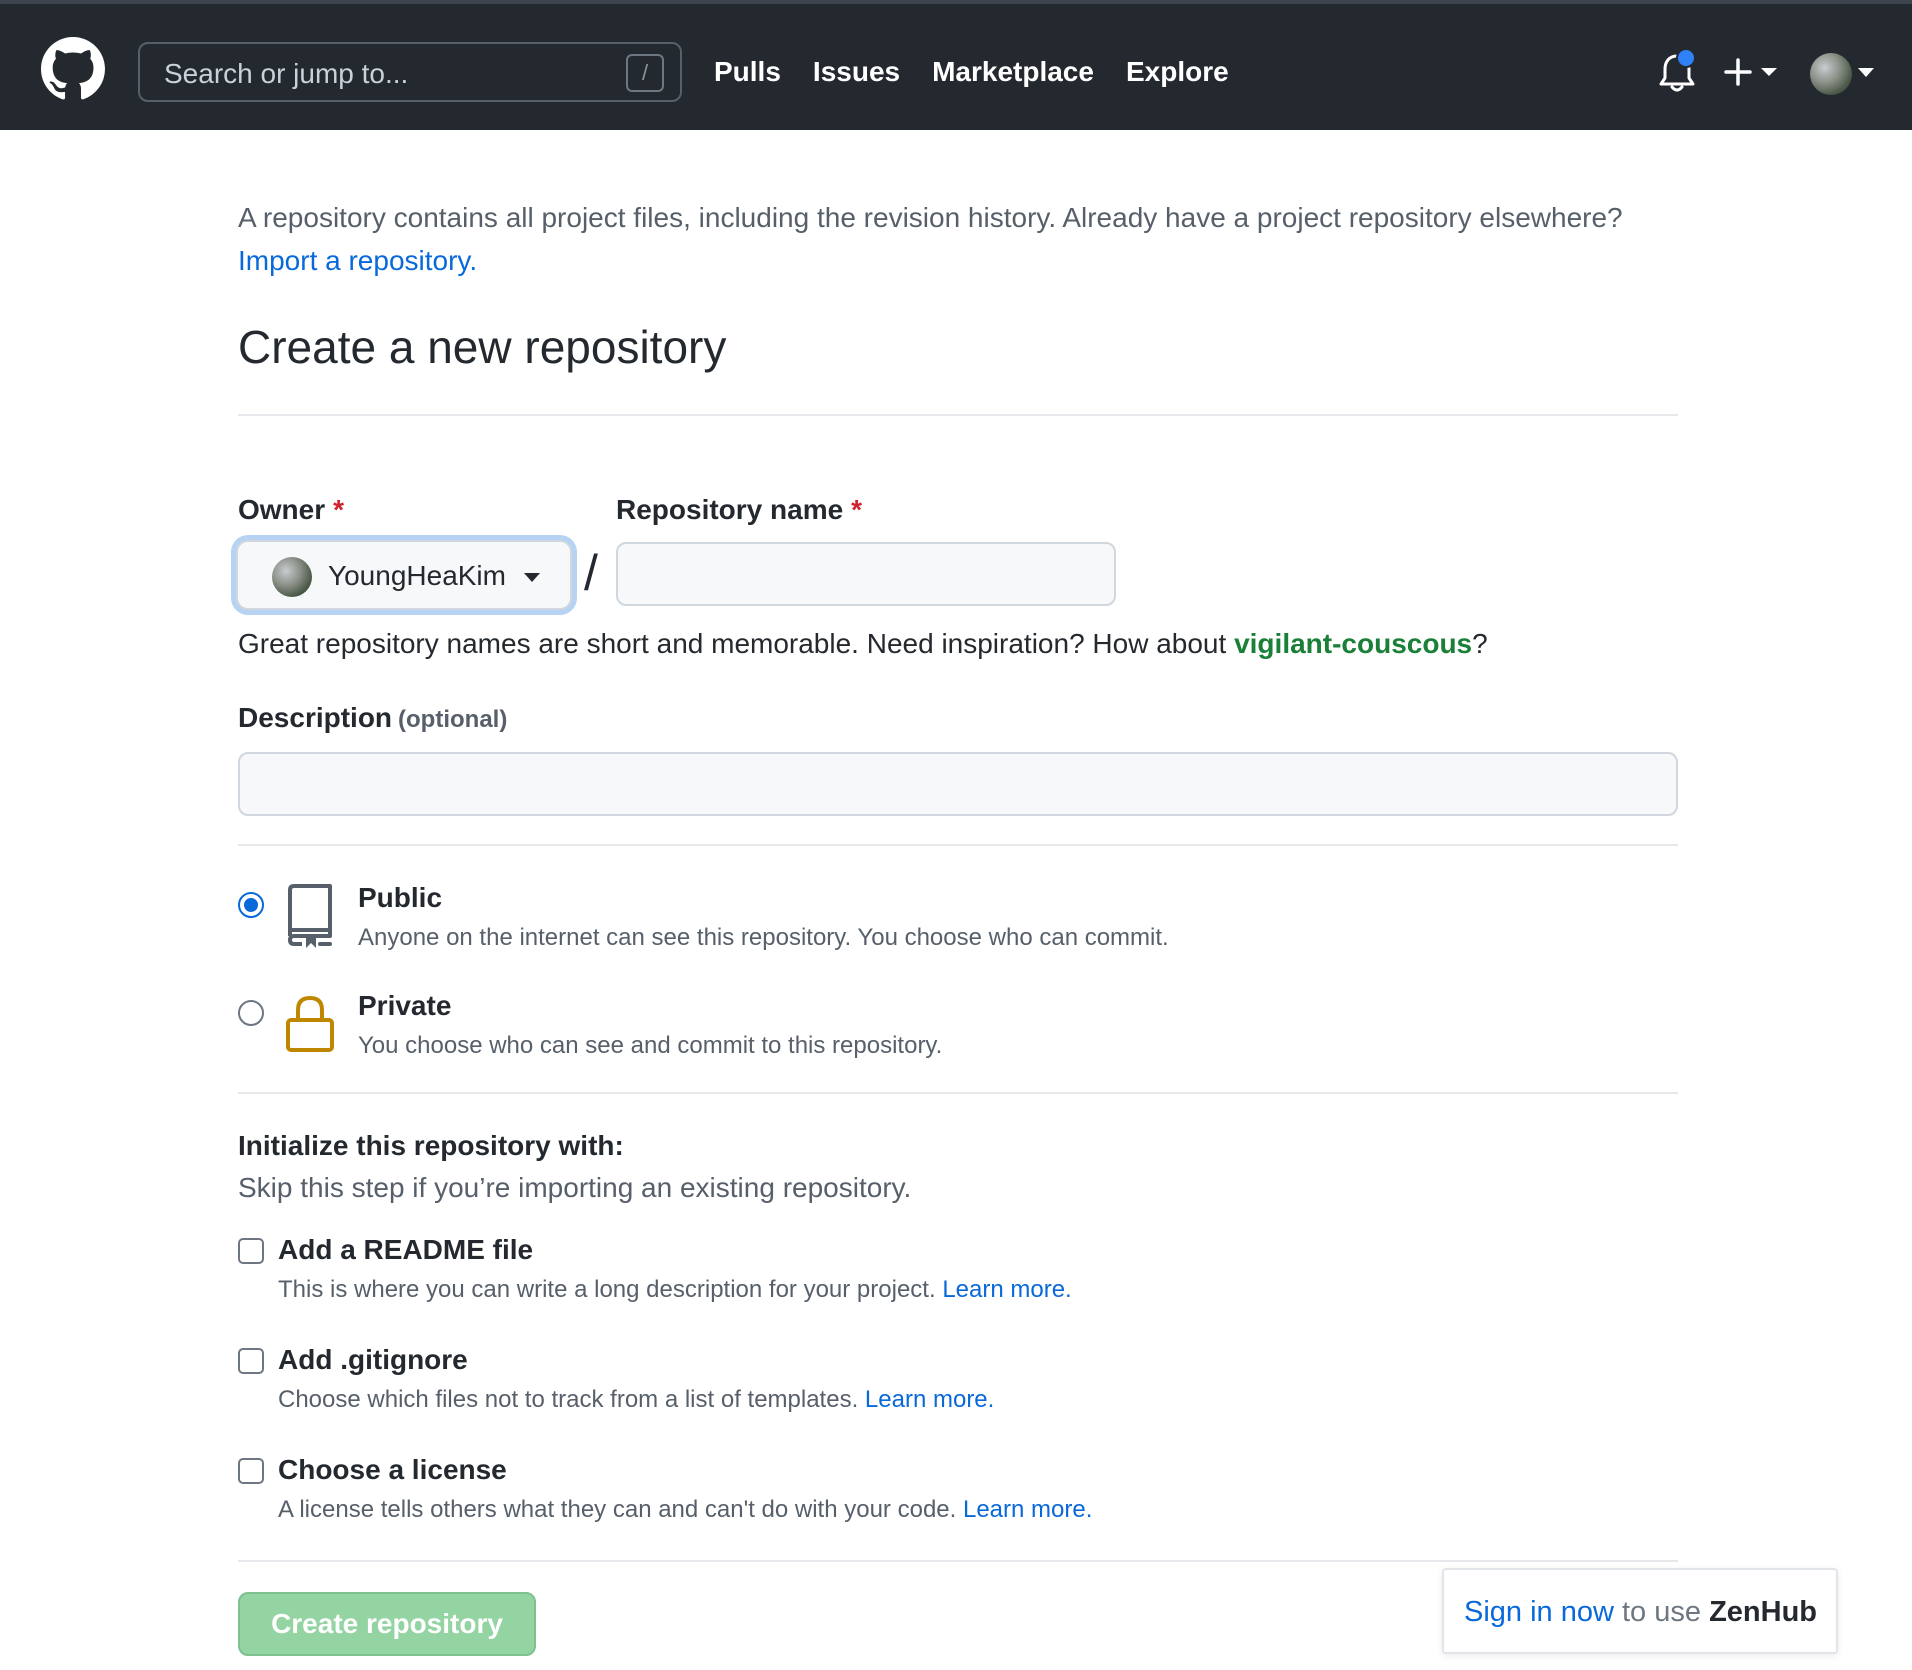 This screenshot has width=1912, height=1670. I want to click on notification-dot, so click(1686, 58).